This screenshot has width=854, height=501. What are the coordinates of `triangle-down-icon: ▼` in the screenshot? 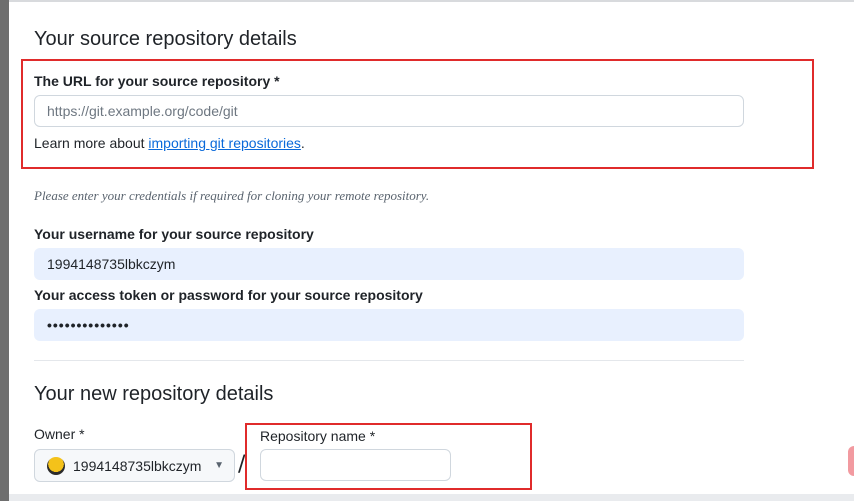 It's located at (219, 465).